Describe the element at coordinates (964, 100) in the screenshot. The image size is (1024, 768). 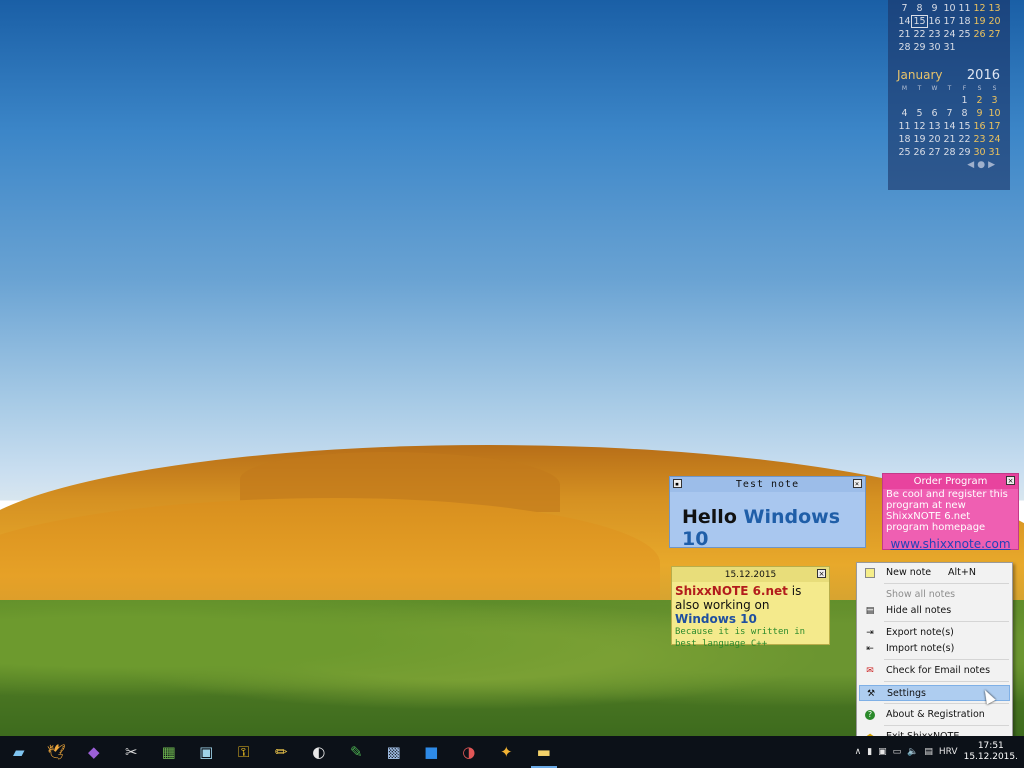
I see `calendar-day: 1` at that location.